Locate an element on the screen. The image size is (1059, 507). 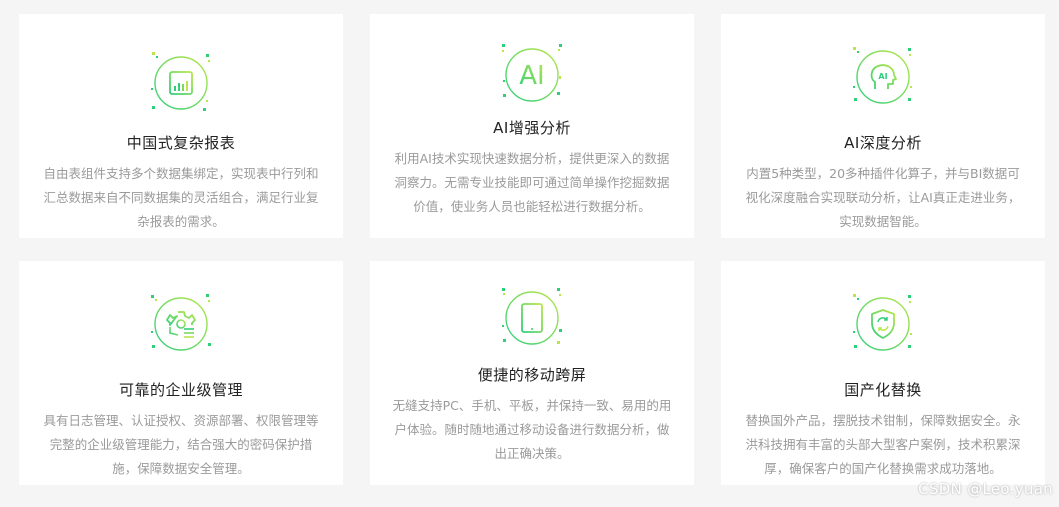
card-title: 中国式复杂报表 is located at coordinates (181, 143).